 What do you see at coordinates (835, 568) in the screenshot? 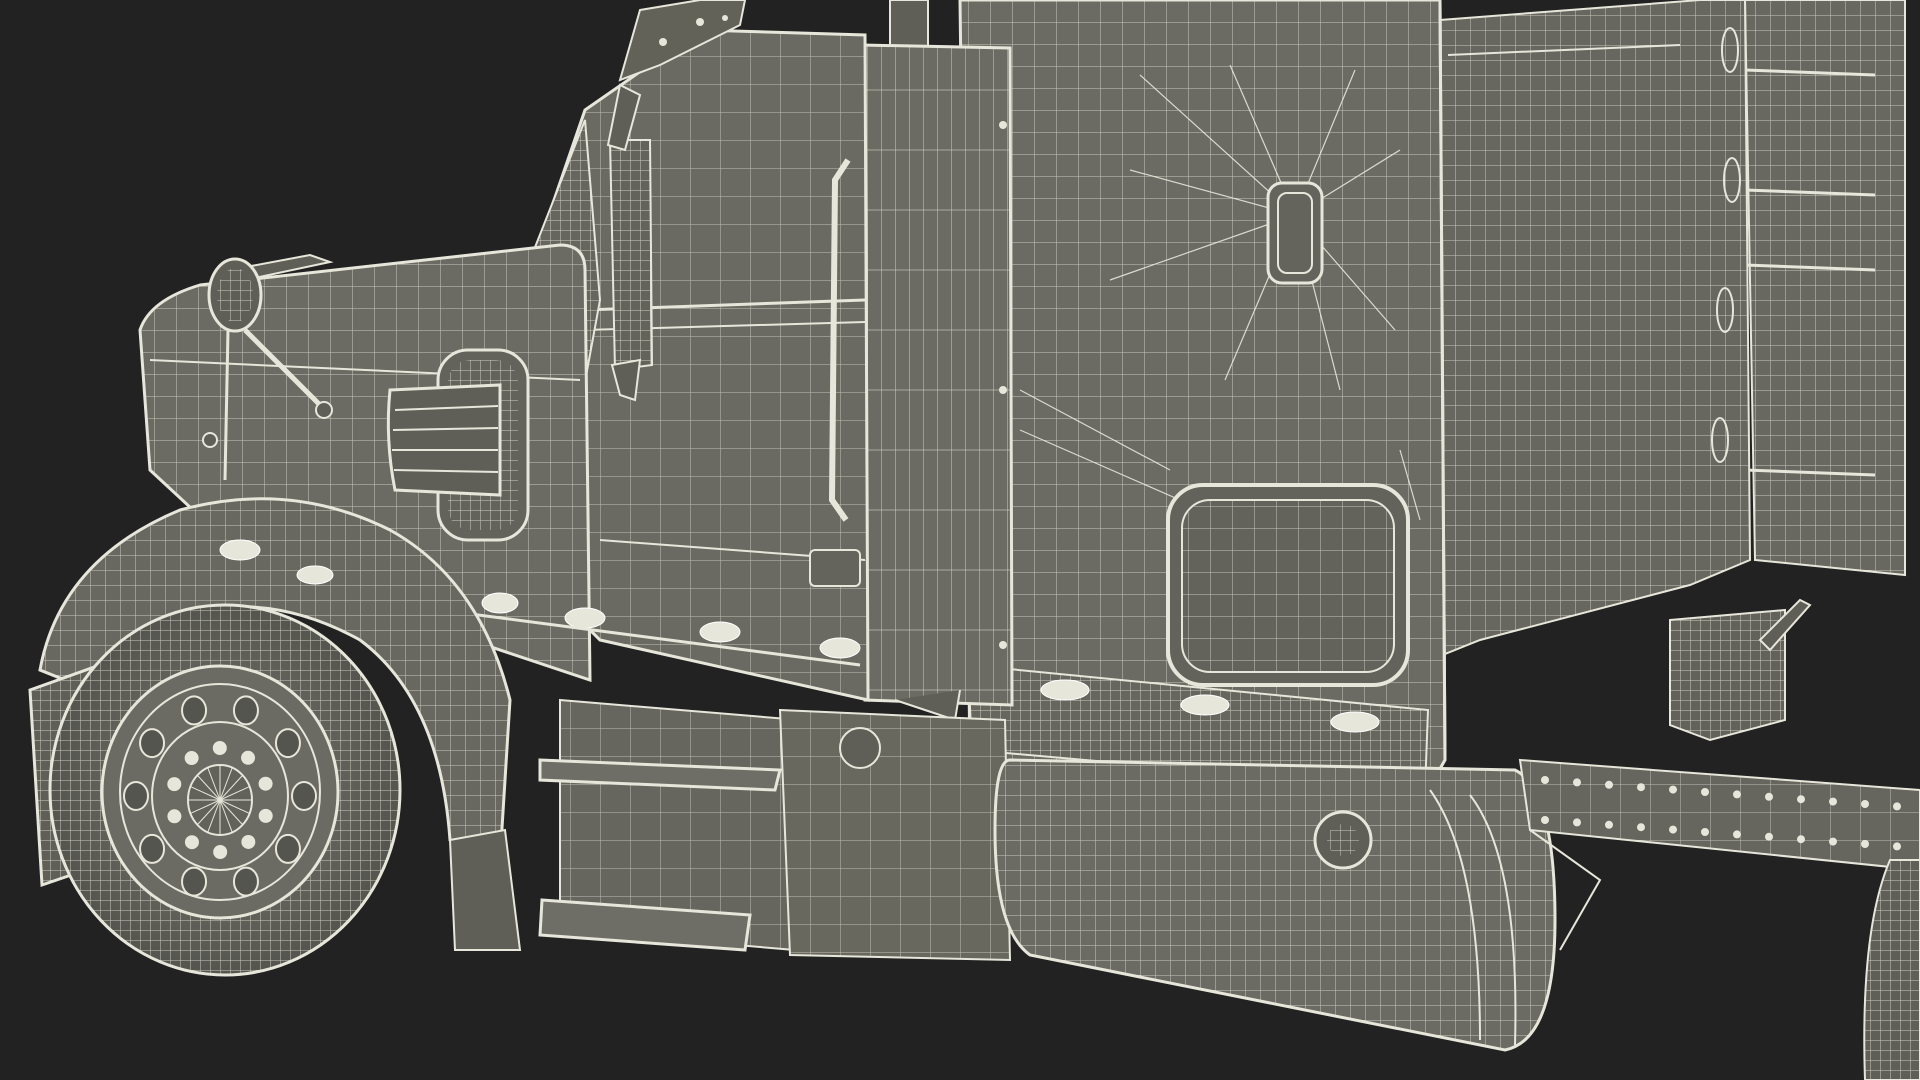
I see `door-latch` at bounding box center [835, 568].